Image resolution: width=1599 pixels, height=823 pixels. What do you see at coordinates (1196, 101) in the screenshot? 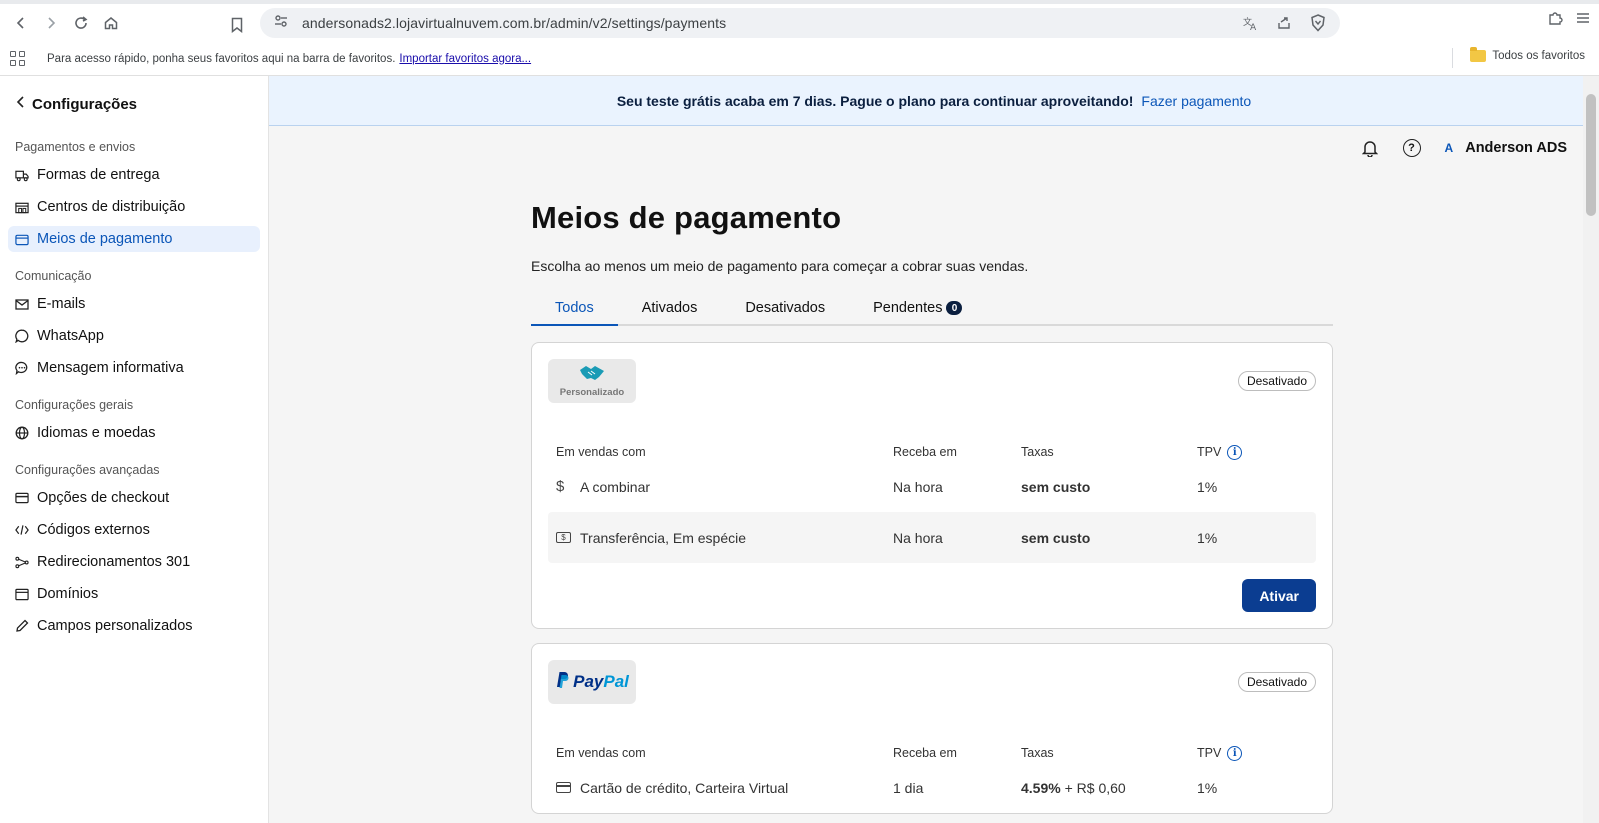
I see `make-payment-link: Fazer pagamento` at bounding box center [1196, 101].